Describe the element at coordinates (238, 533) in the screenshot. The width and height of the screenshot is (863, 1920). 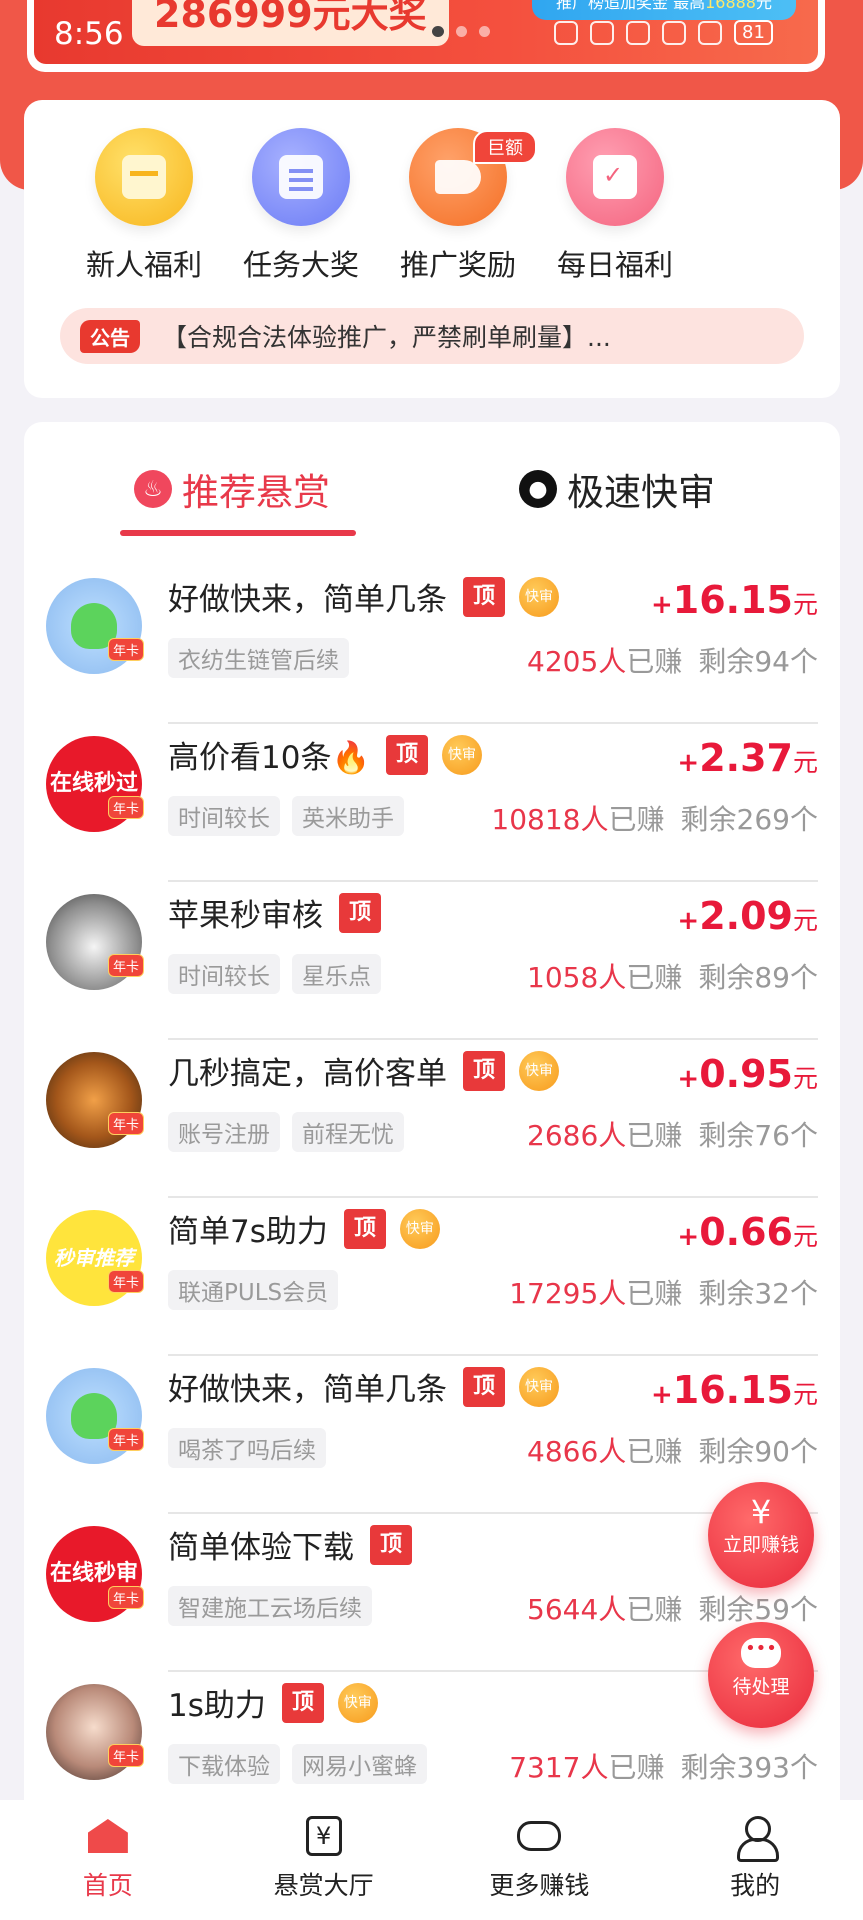
I see `active-tab-indicator` at that location.